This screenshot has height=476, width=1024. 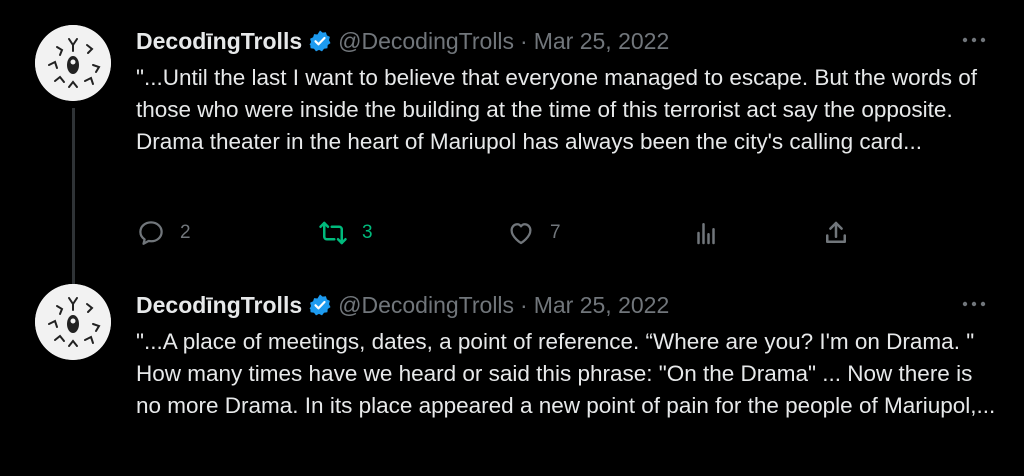 What do you see at coordinates (555, 232) in the screenshot?
I see `like-count: 7` at bounding box center [555, 232].